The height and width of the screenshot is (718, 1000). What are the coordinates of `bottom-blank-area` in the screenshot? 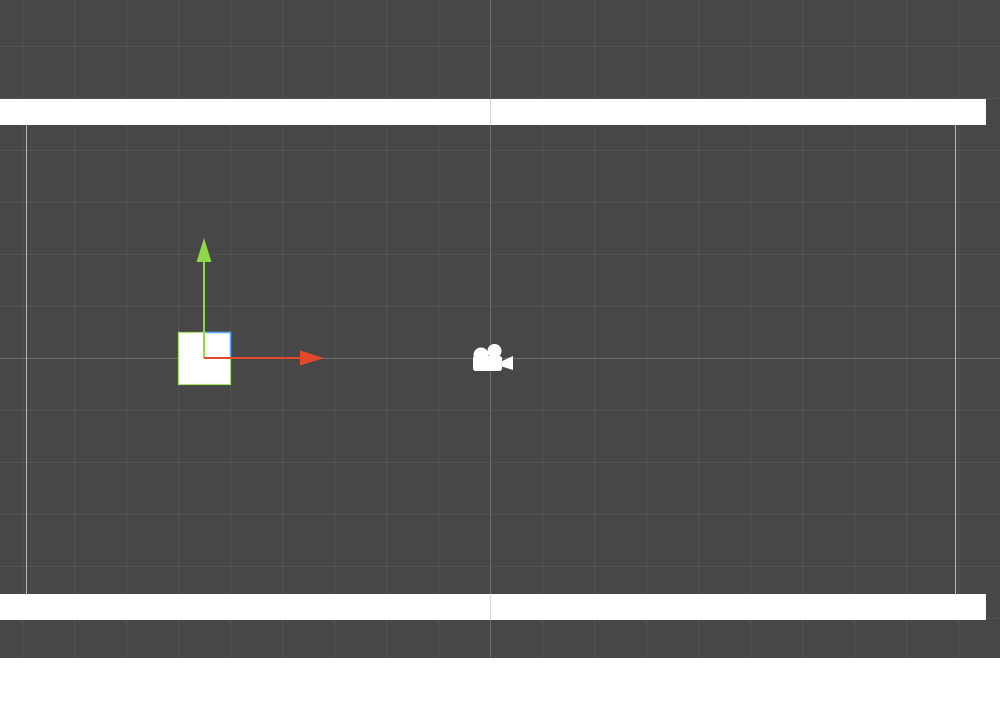 It's located at (500, 688).